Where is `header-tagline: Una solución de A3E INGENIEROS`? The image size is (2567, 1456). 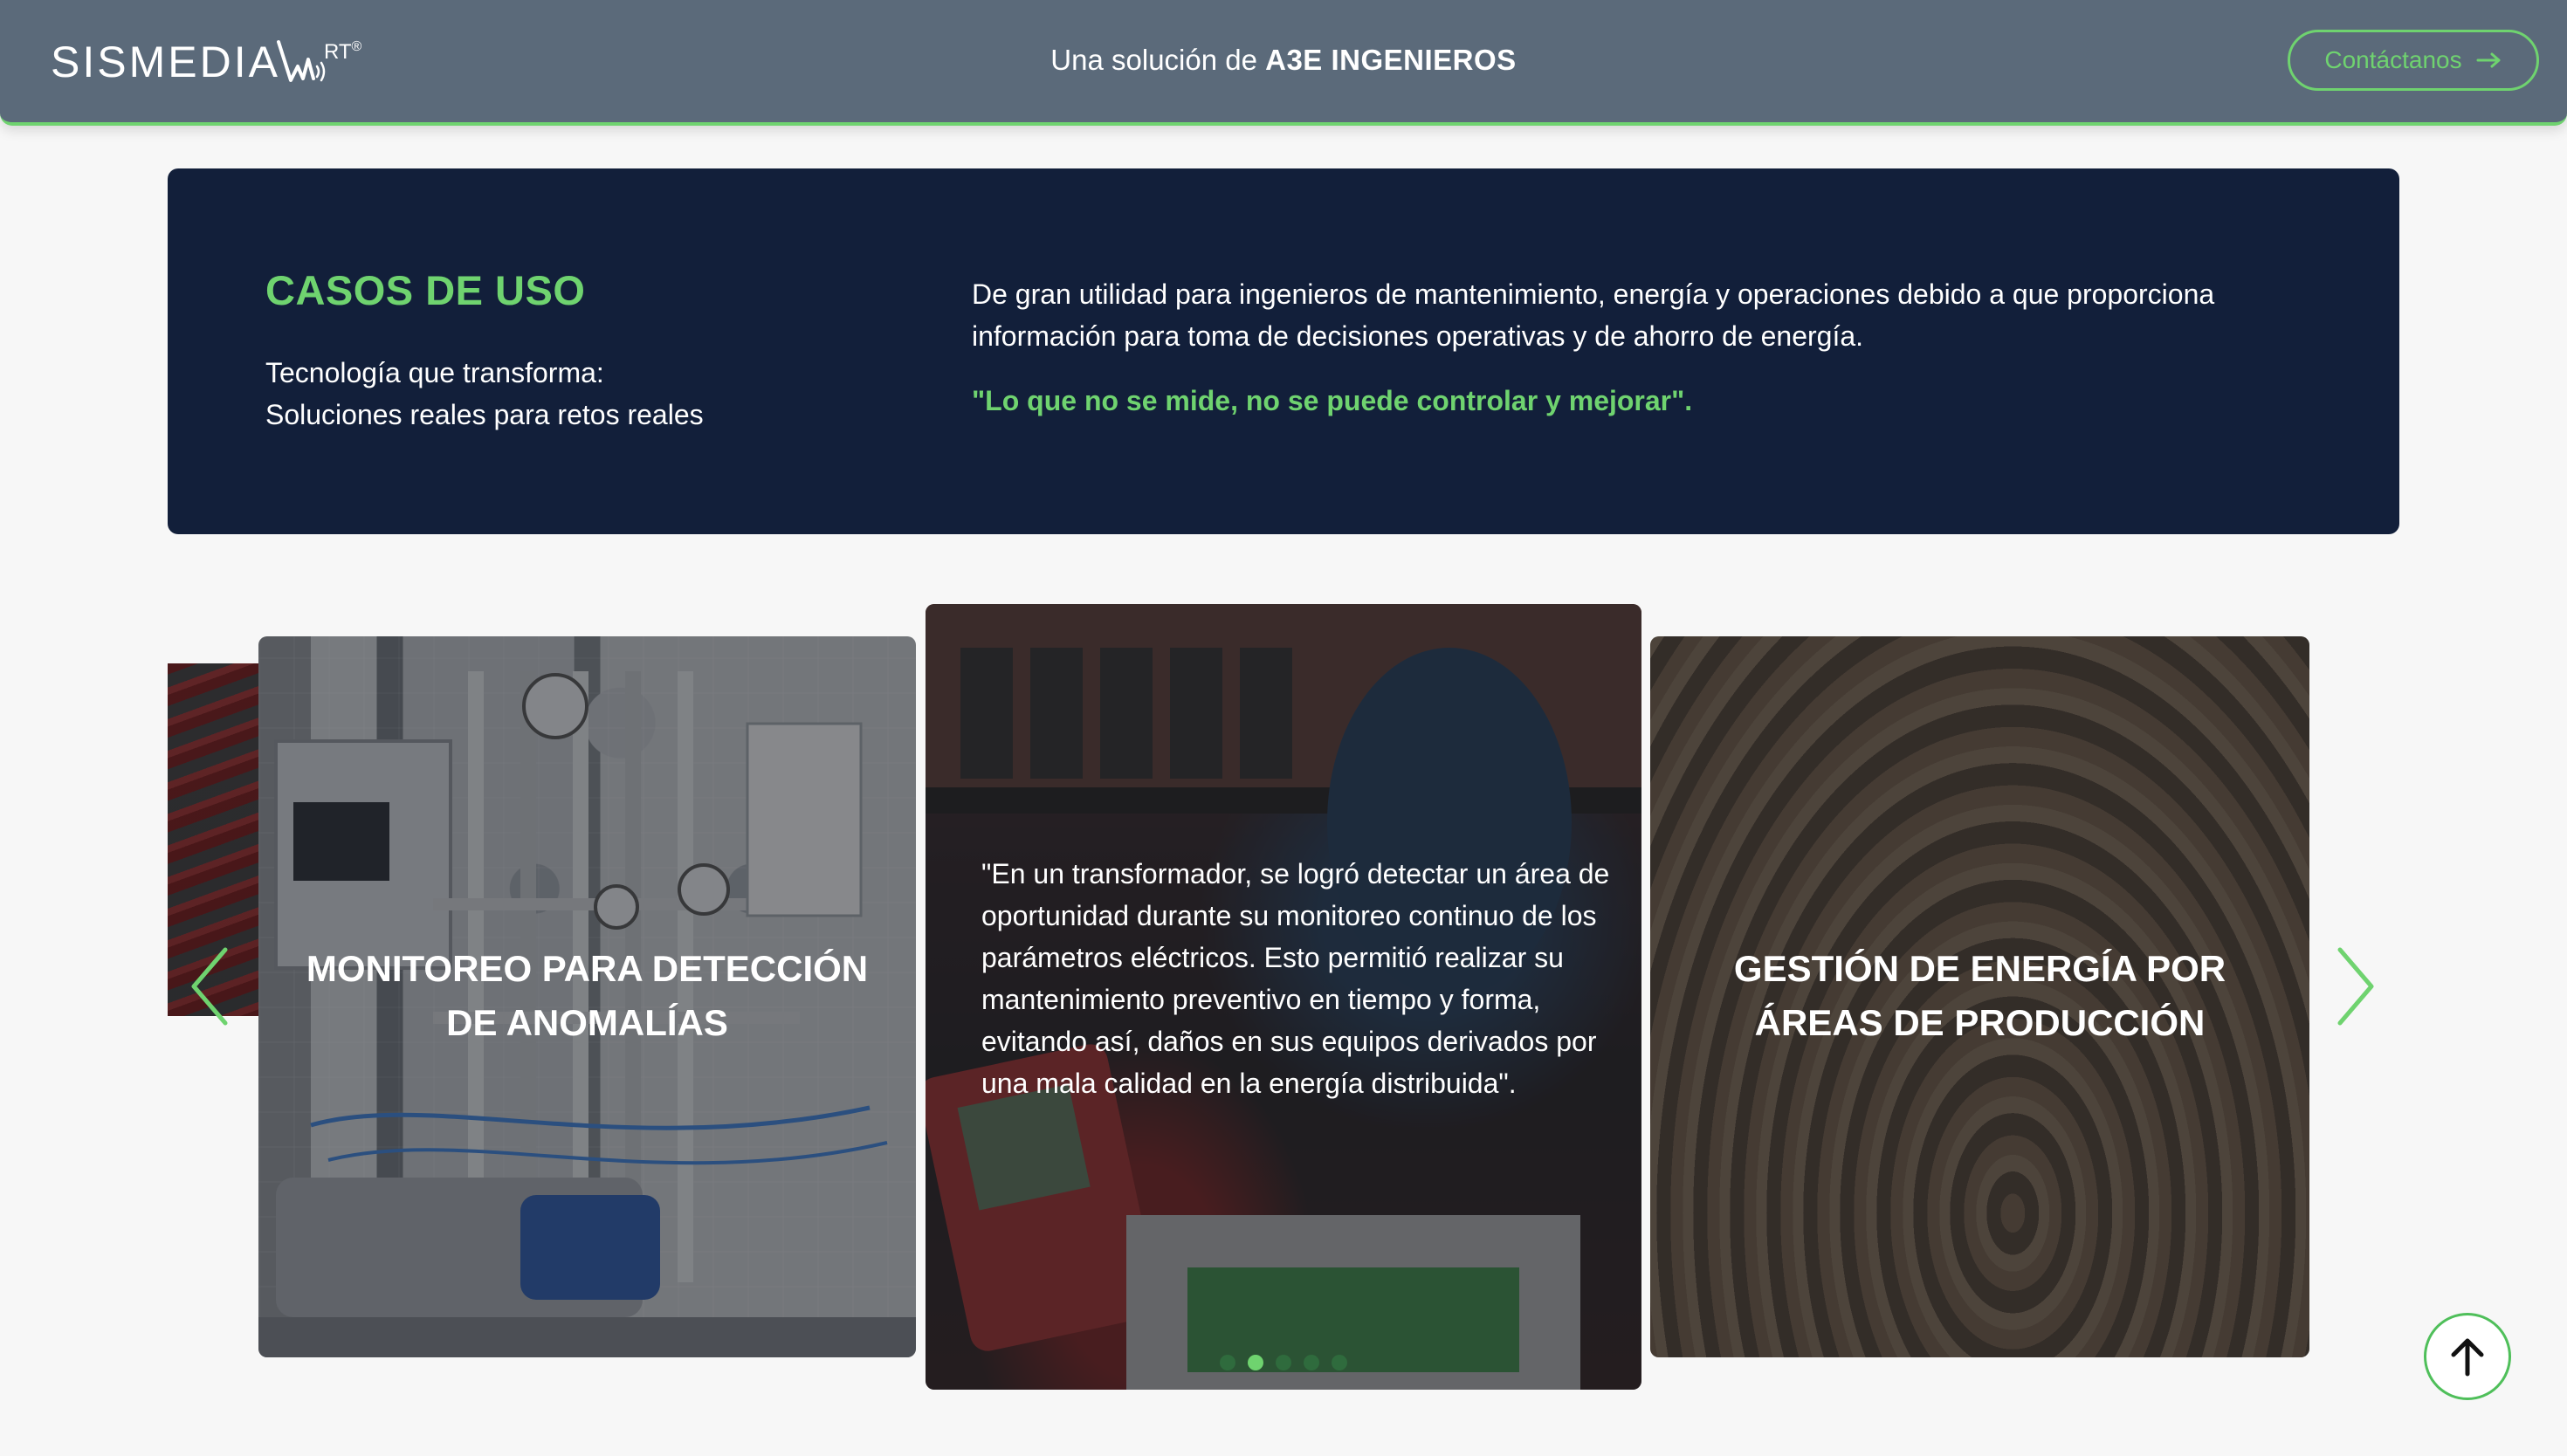 header-tagline: Una solución de A3E INGENIEROS is located at coordinates (1283, 60).